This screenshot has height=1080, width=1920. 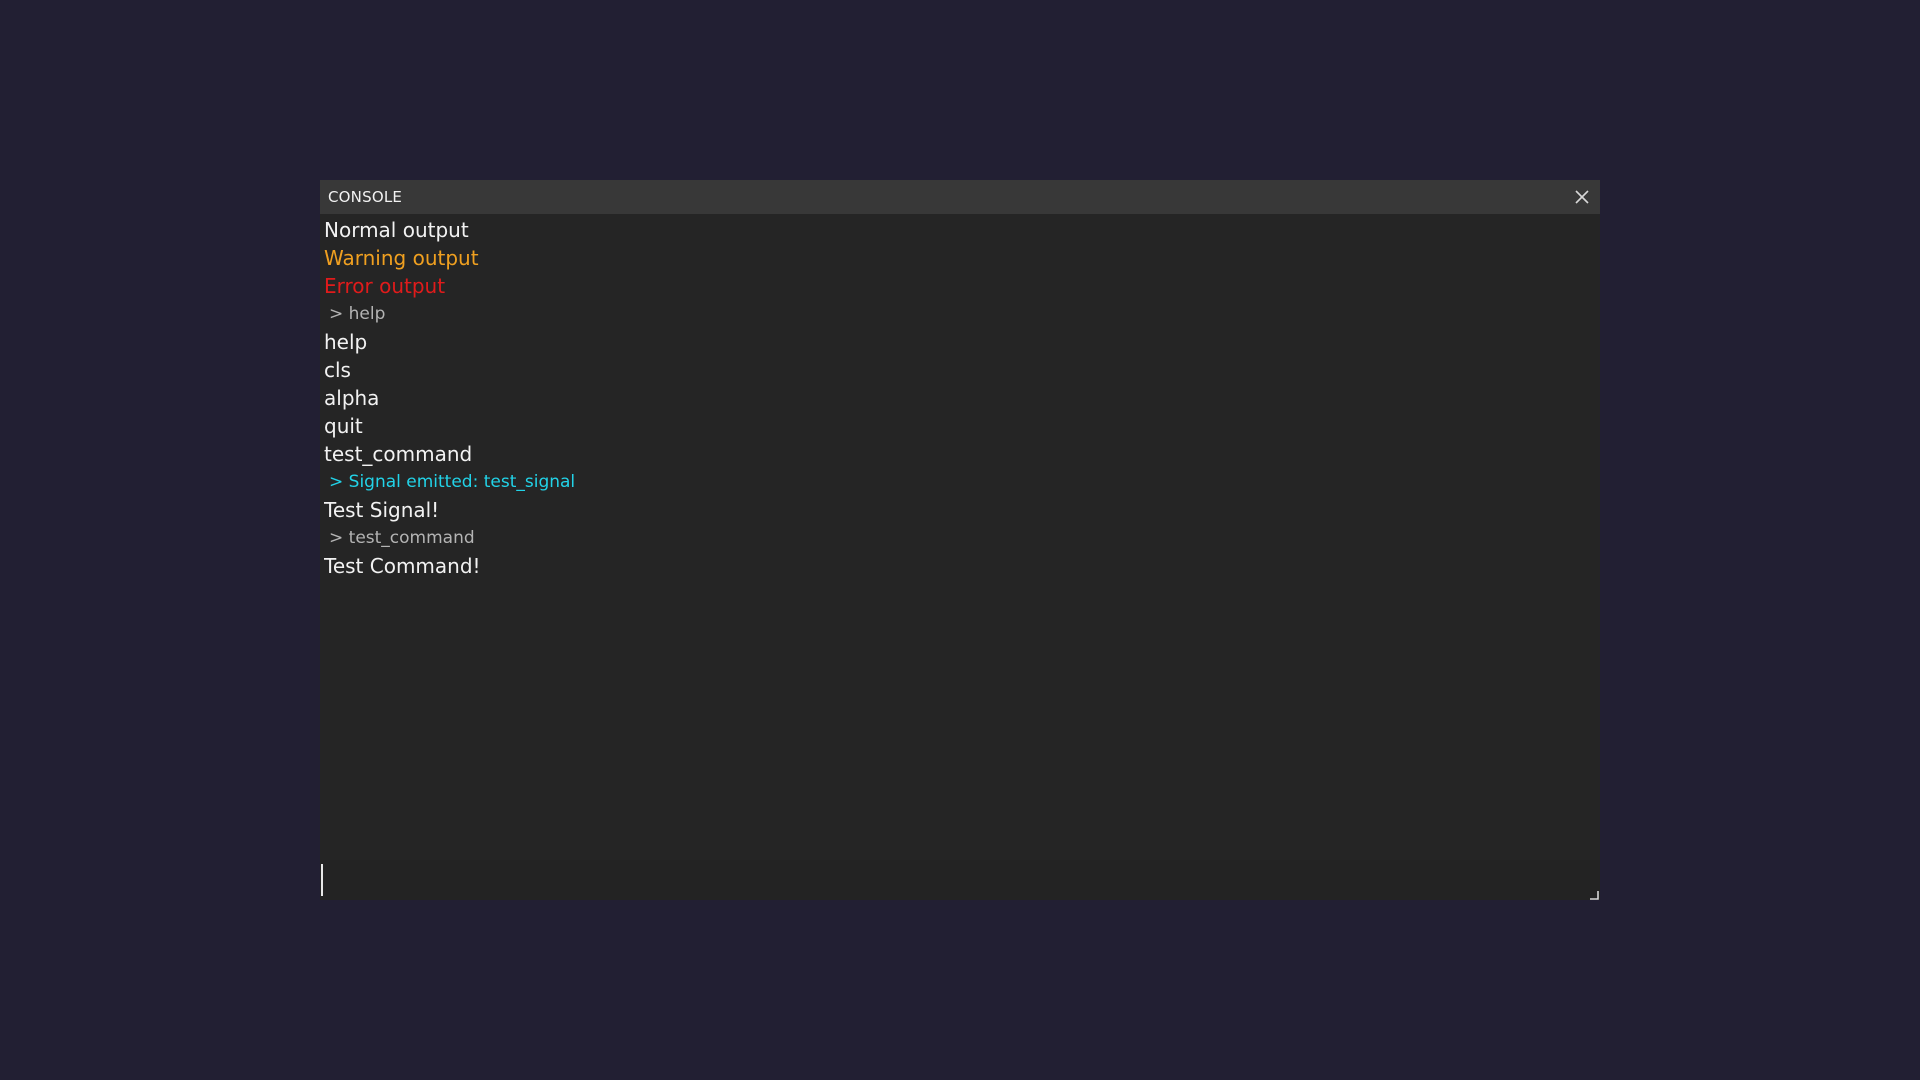 I want to click on command-input, so click(x=950, y=880).